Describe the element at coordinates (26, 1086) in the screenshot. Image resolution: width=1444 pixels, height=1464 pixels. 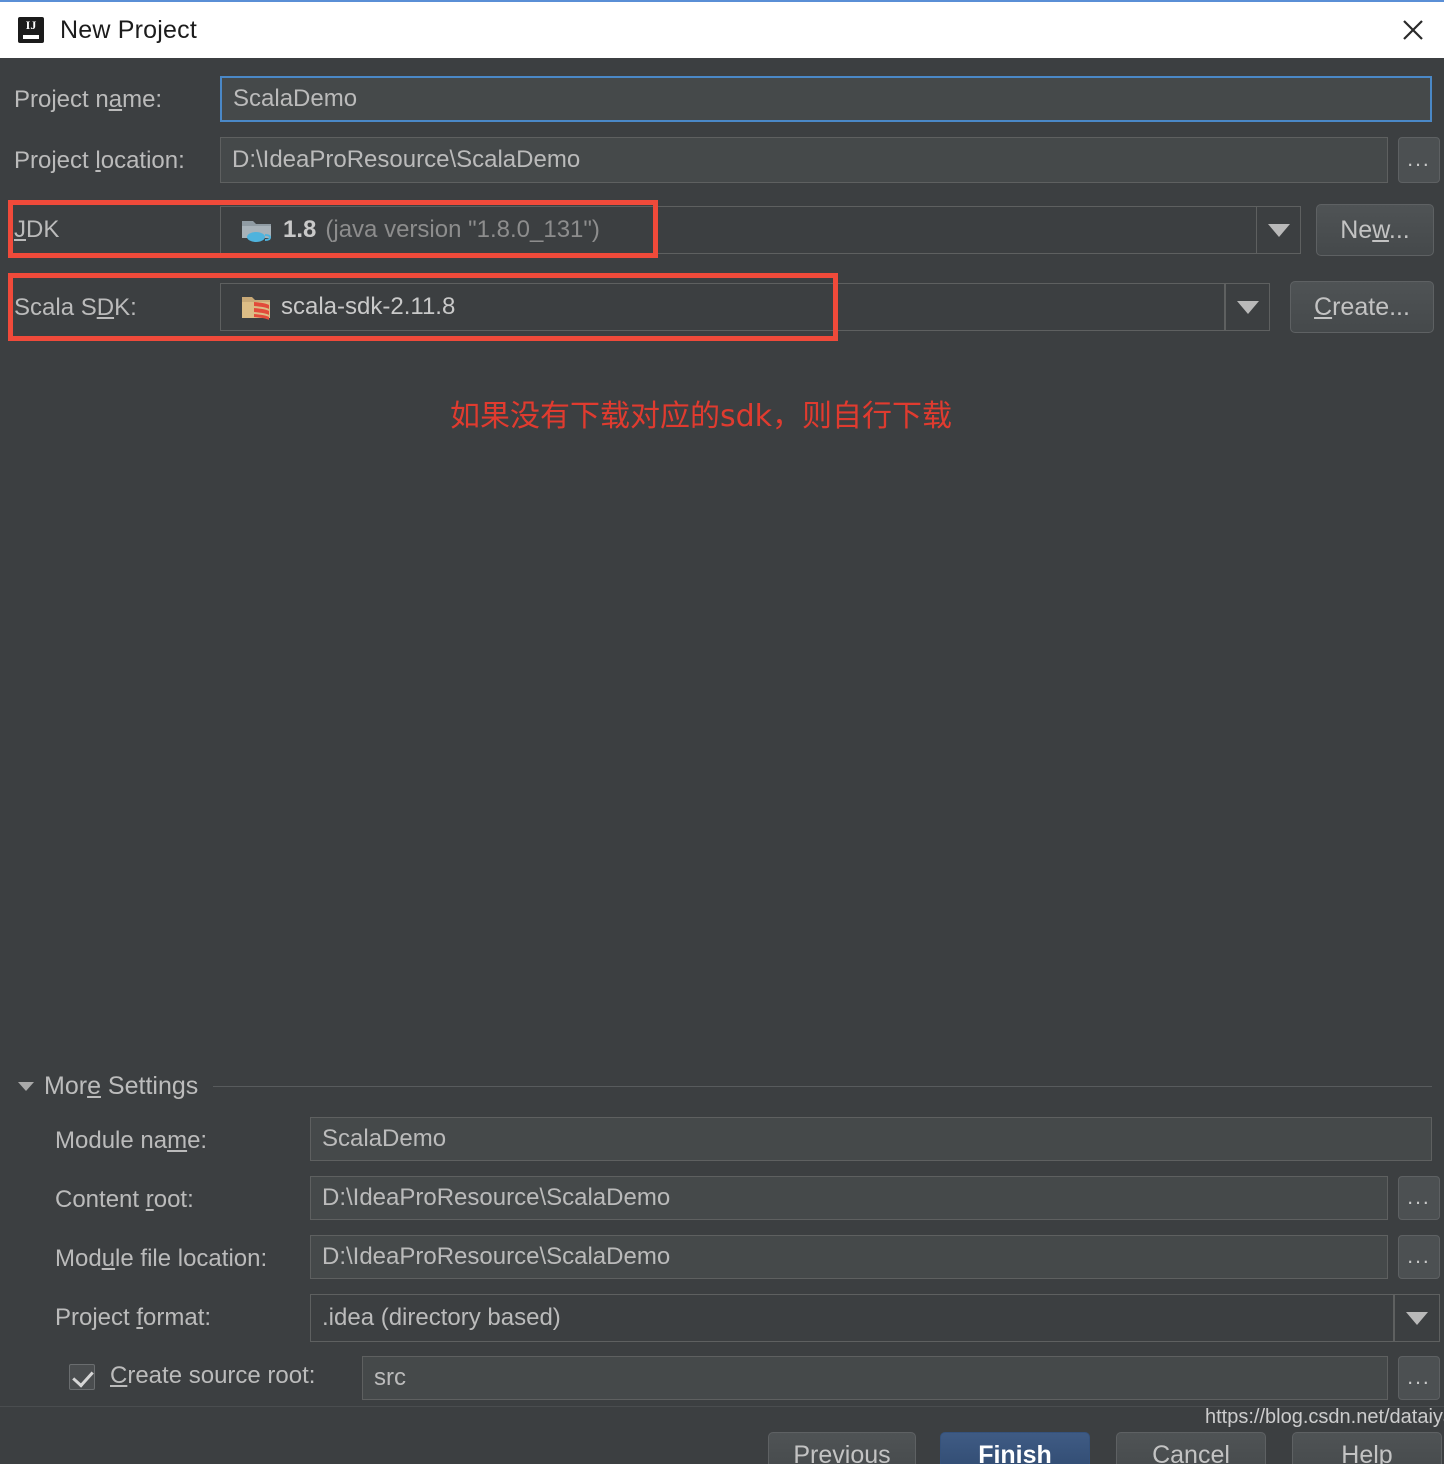
I see `more-settings-expand-triangle-icon` at that location.